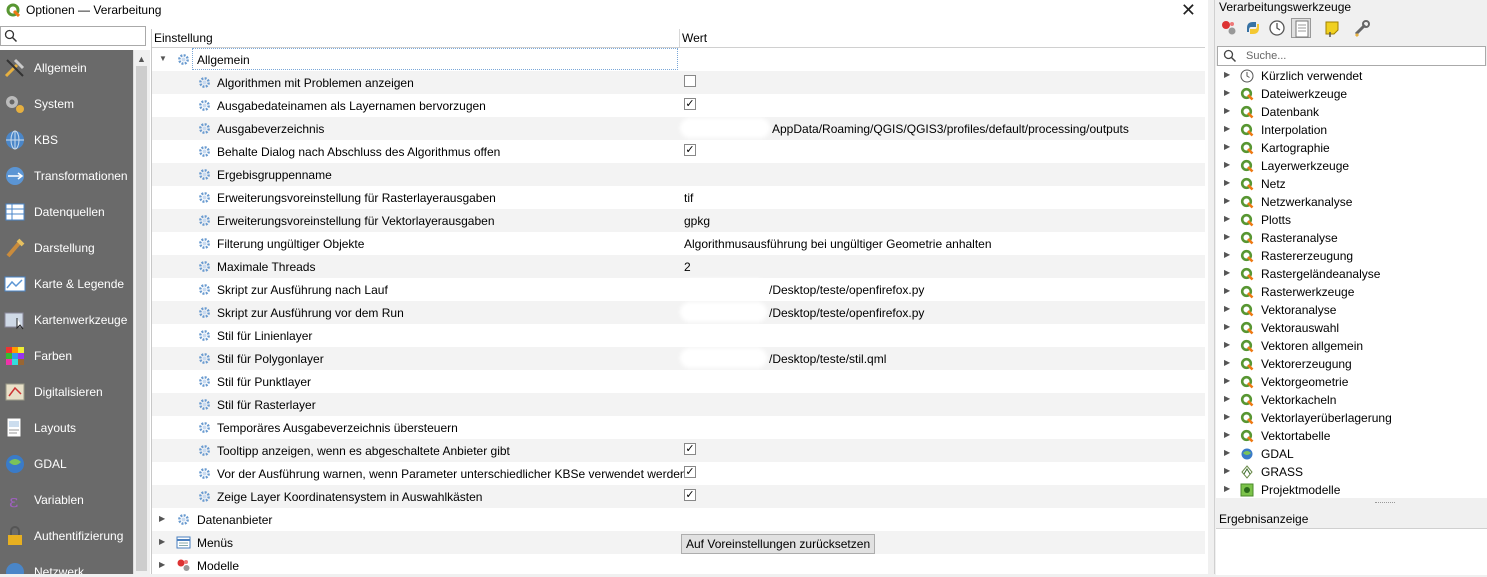  Describe the element at coordinates (678, 381) in the screenshot. I see `setting-row: Stil für Punktlayer` at that location.